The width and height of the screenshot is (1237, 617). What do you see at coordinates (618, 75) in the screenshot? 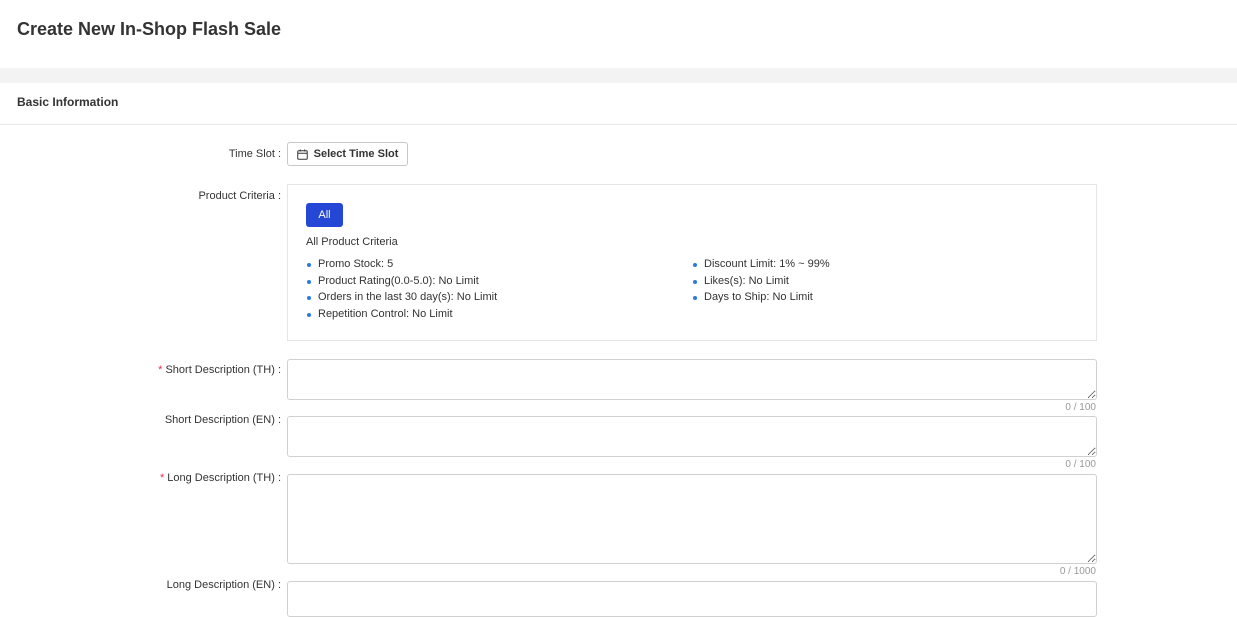
I see `section-divider` at bounding box center [618, 75].